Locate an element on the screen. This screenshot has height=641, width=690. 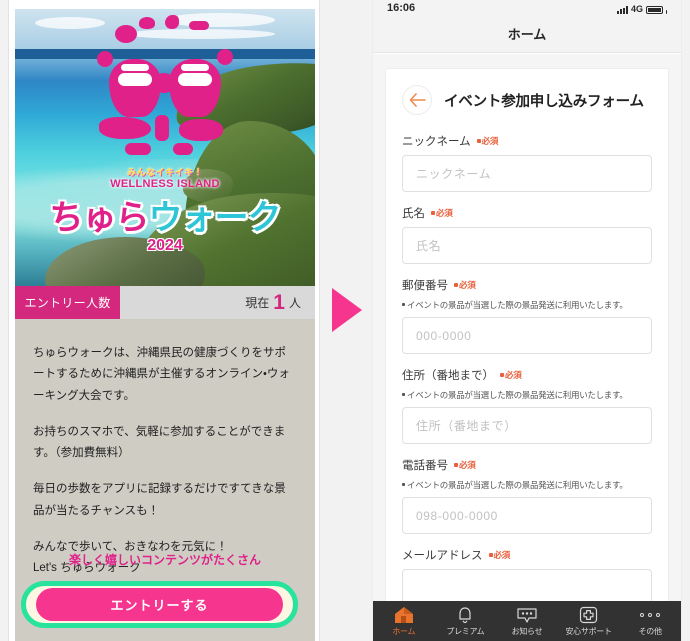
tab-label: その他 is located at coordinates (650, 631).